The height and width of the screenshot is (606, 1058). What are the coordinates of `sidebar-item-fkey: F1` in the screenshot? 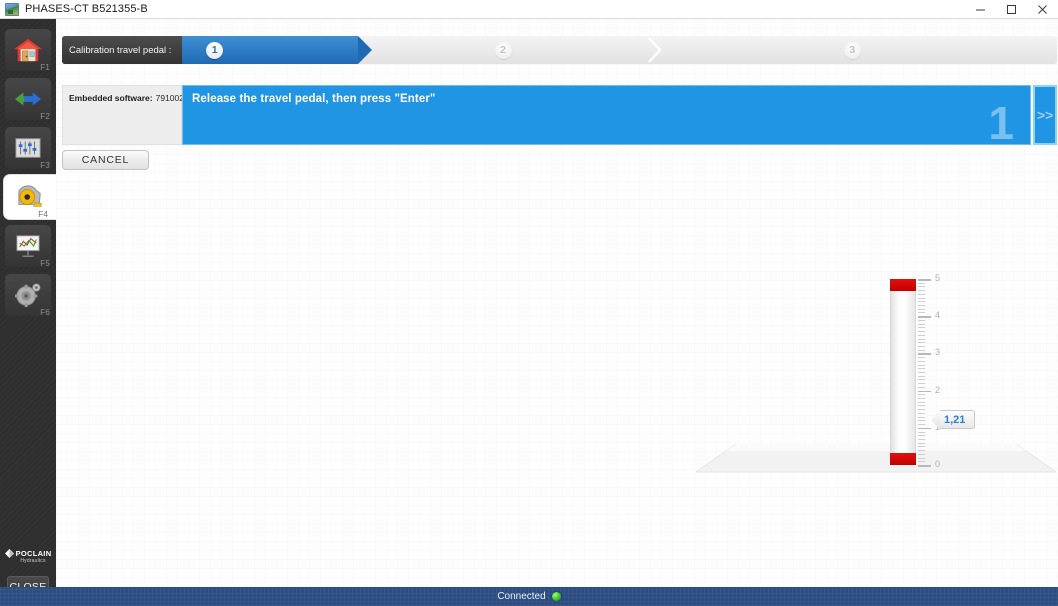 It's located at (45, 67).